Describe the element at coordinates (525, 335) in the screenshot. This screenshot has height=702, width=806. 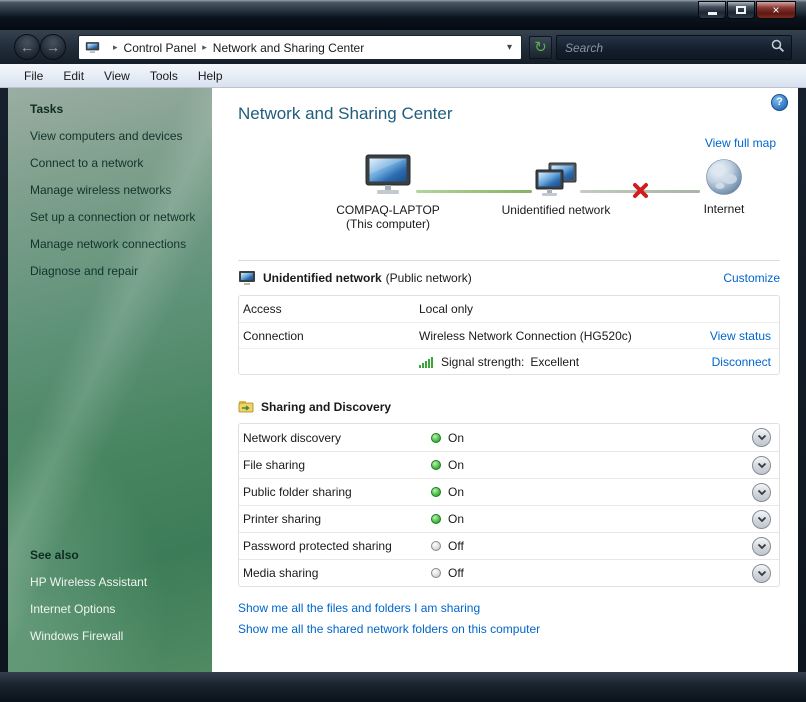
I see `connection-value: Wireless Network Connection (HG520c)` at that location.